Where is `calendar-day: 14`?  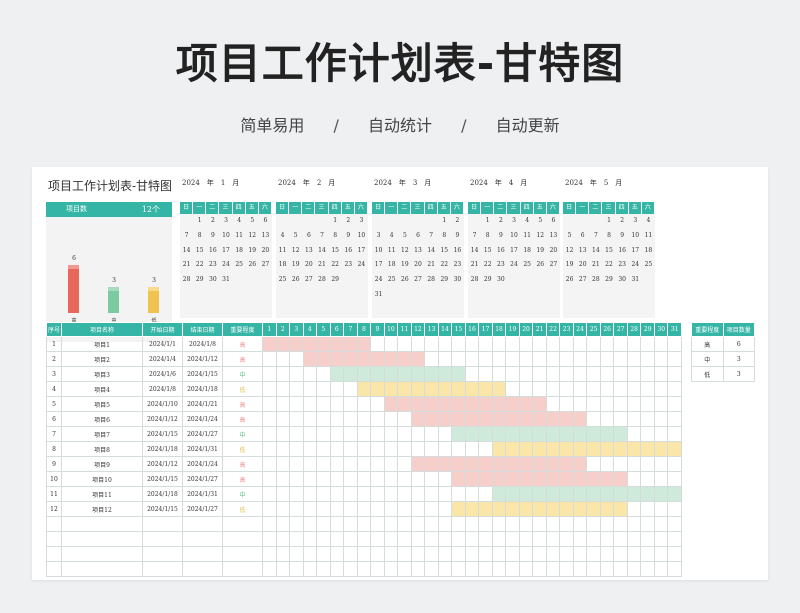
calendar-day: 14 is located at coordinates (186, 251).